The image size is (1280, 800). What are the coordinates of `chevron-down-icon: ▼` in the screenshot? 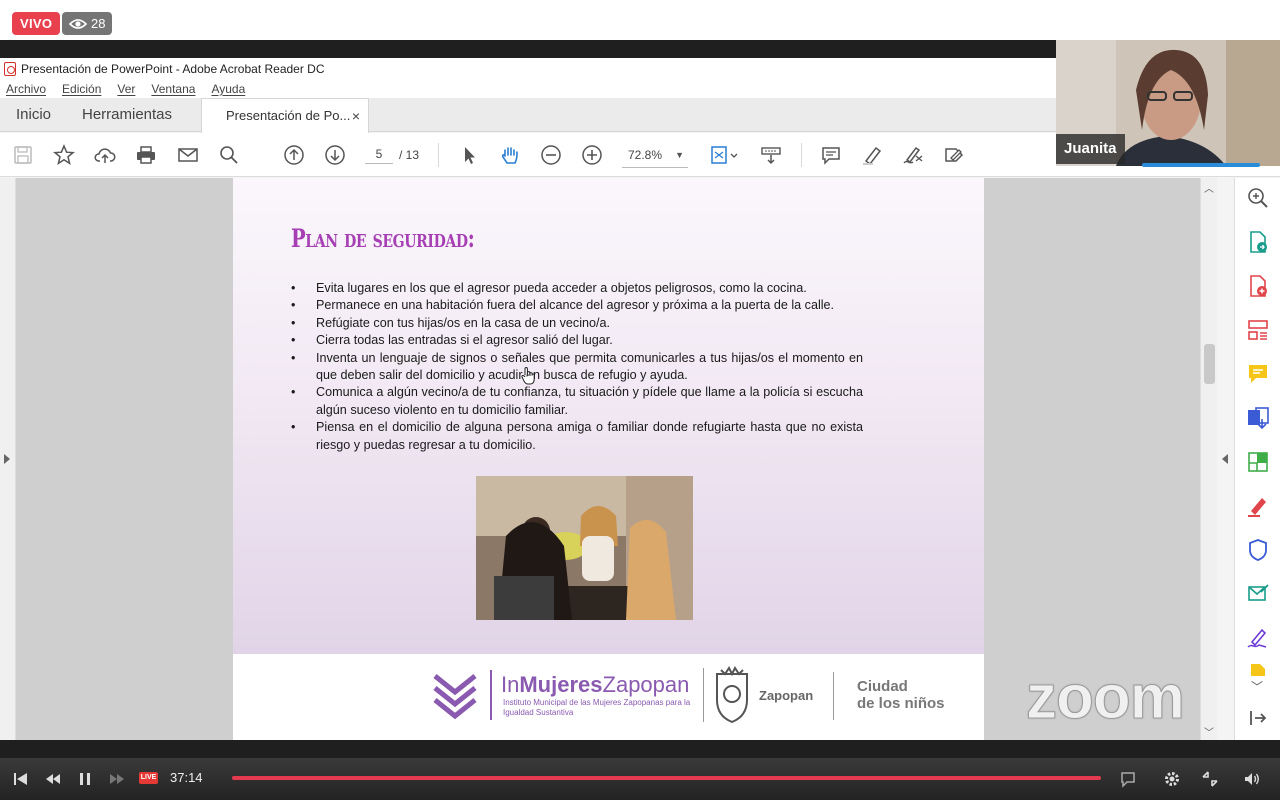 It's located at (679, 154).